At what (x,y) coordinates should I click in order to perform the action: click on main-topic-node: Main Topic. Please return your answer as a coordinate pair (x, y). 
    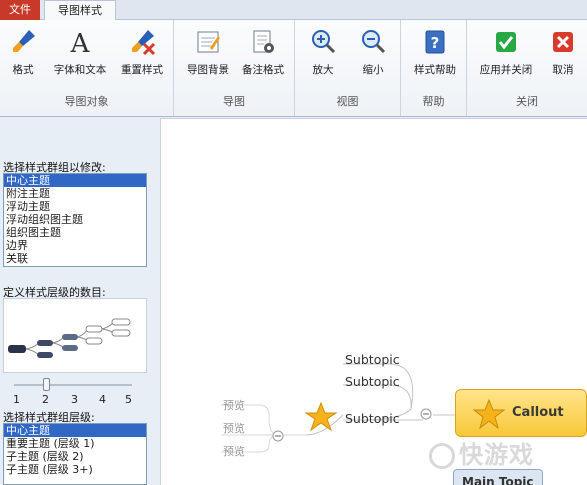
    Looking at the image, I should click on (498, 477).